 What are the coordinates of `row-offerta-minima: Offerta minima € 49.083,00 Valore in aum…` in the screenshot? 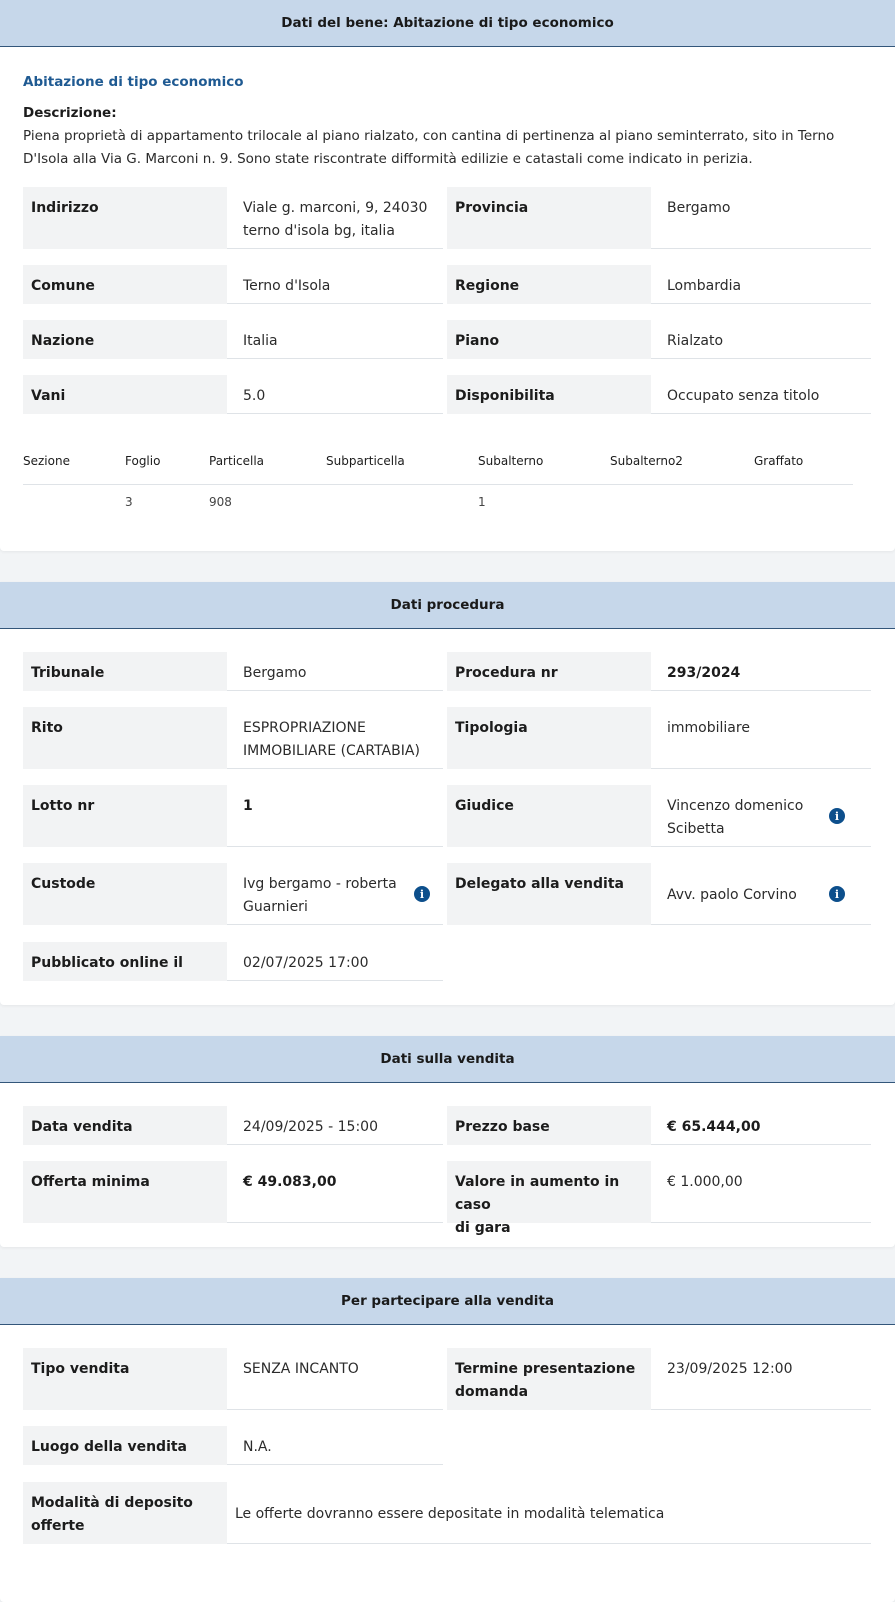 It's located at (447, 1198).